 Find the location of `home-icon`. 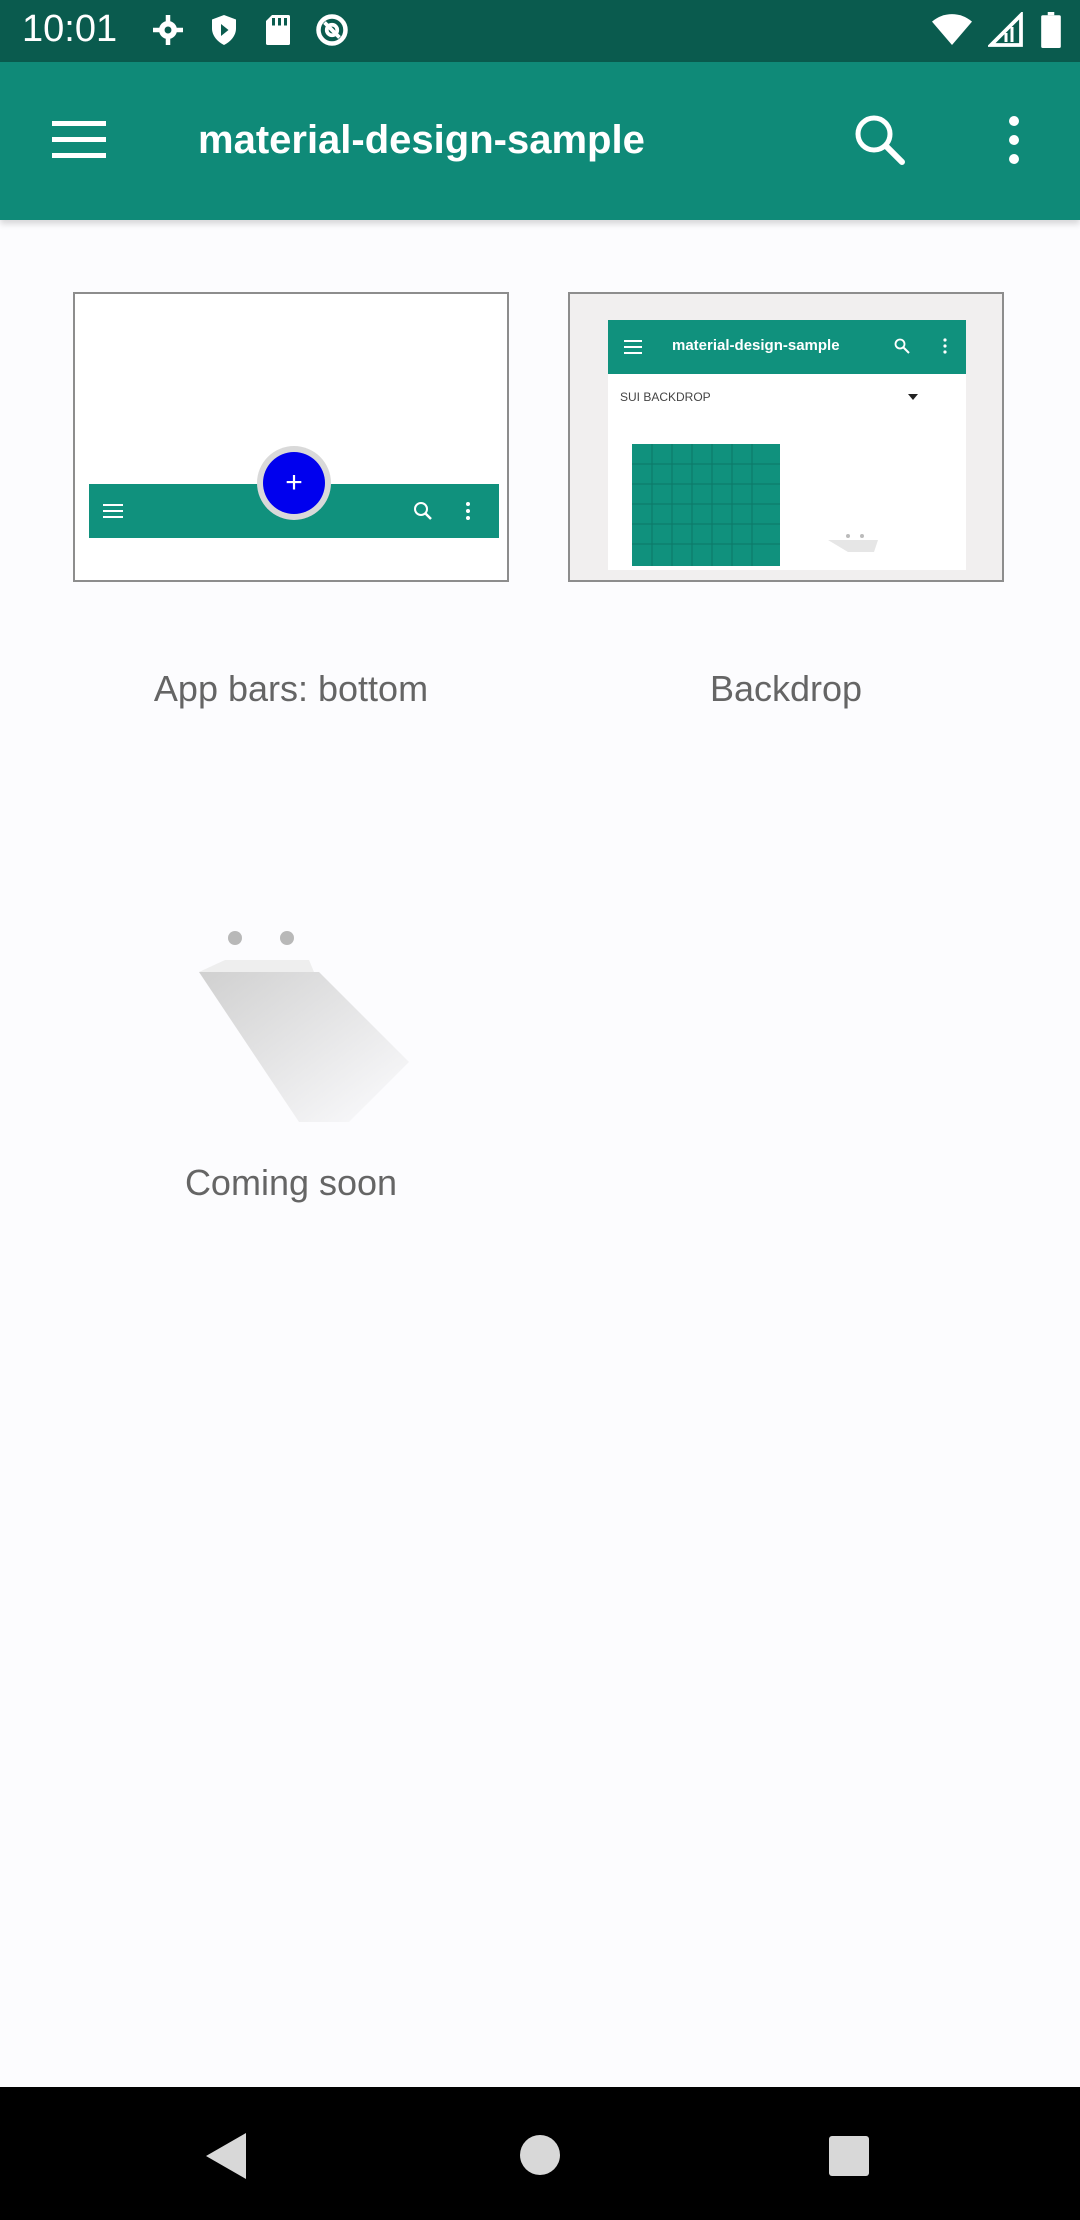

home-icon is located at coordinates (540, 2155).